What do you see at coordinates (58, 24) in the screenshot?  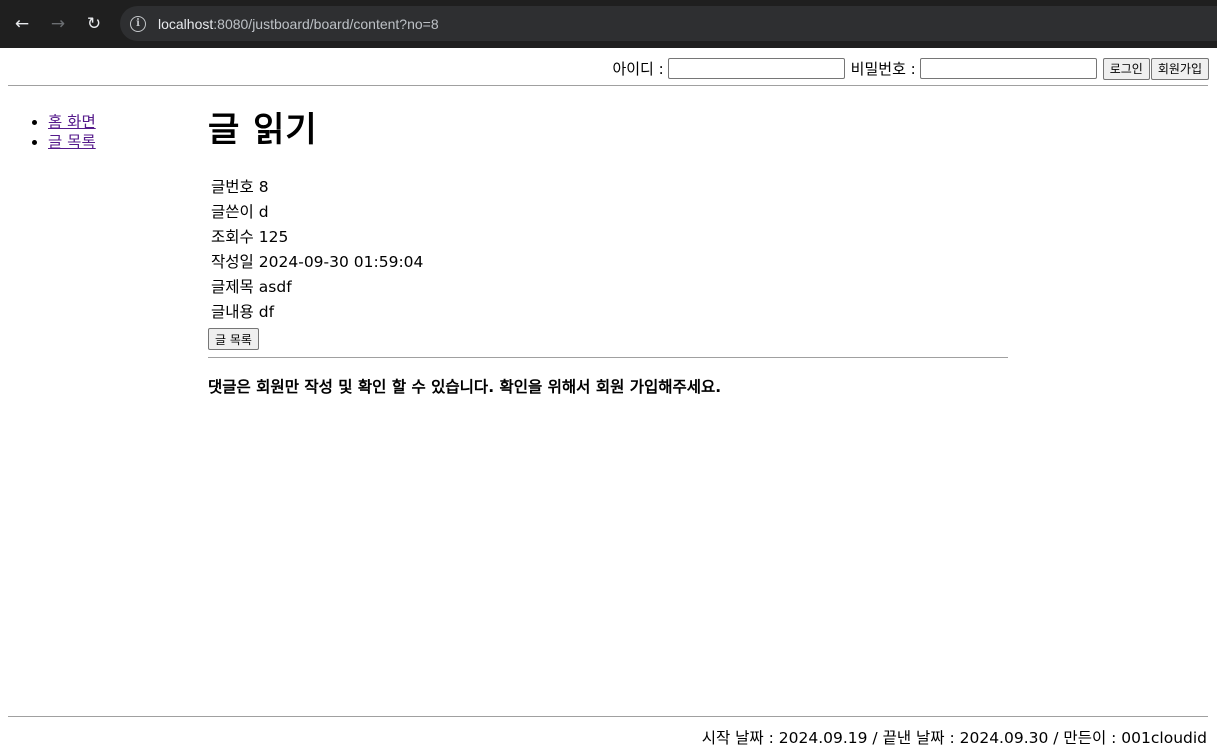 I see `forward-icon: →` at bounding box center [58, 24].